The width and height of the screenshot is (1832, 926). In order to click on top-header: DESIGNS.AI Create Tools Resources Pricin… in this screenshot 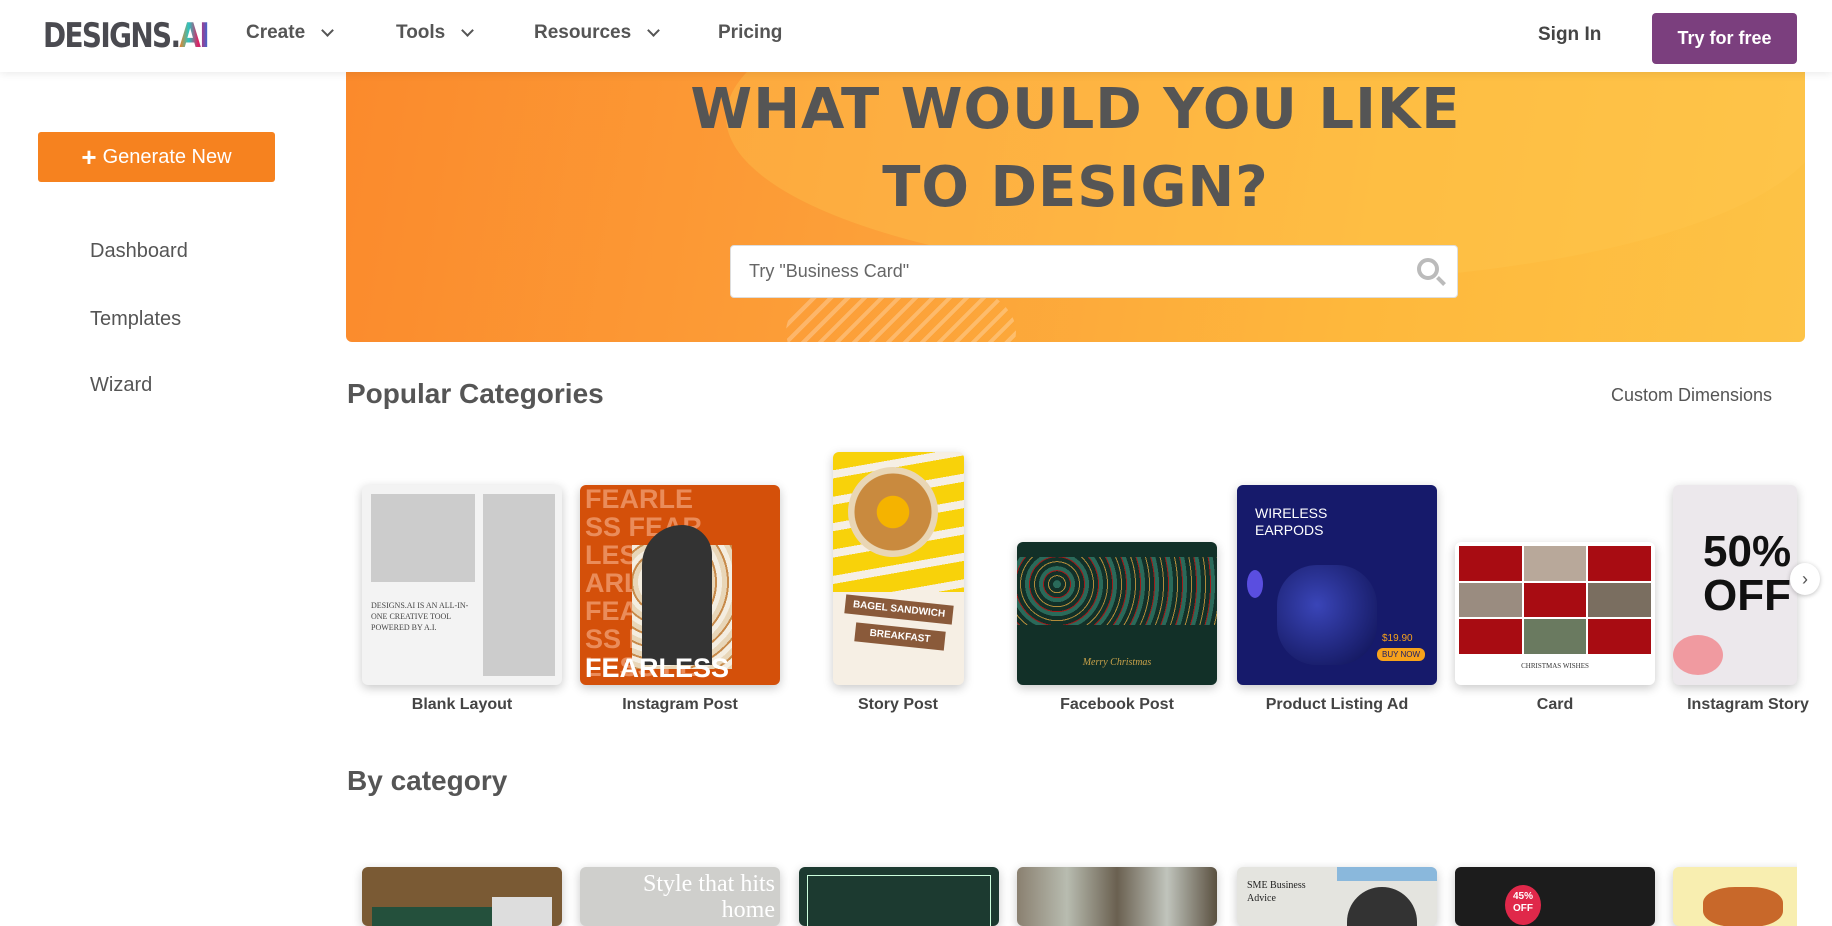, I will do `click(916, 36)`.